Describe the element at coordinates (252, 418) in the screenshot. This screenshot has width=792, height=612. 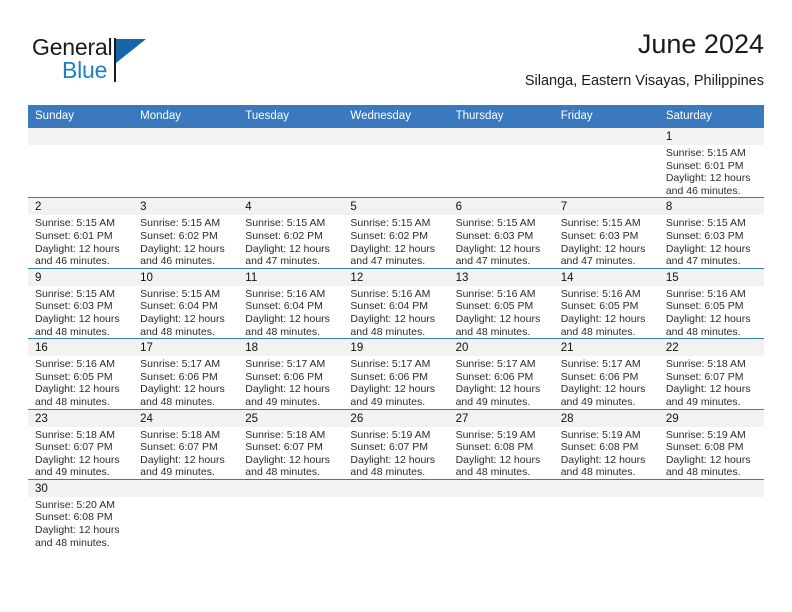
I see `day-number: 25` at that location.